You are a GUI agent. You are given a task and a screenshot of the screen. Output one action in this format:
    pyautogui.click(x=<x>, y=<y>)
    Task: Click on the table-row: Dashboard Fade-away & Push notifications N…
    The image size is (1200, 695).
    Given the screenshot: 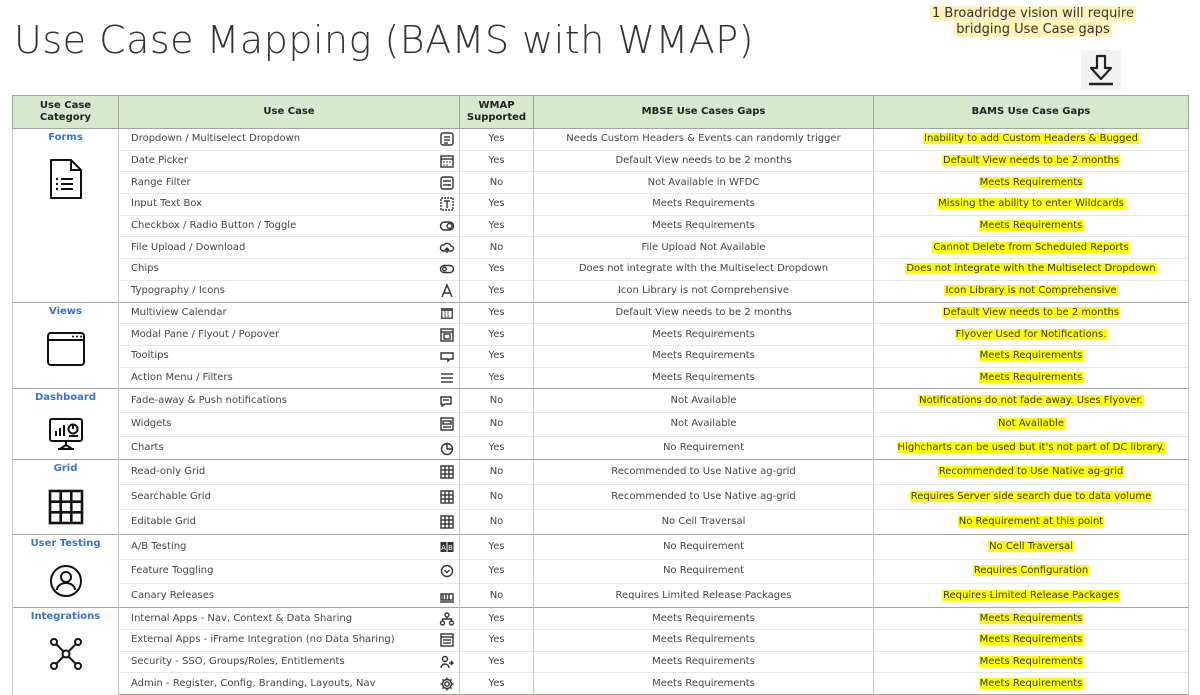 What is the action you would take?
    pyautogui.click(x=600, y=424)
    